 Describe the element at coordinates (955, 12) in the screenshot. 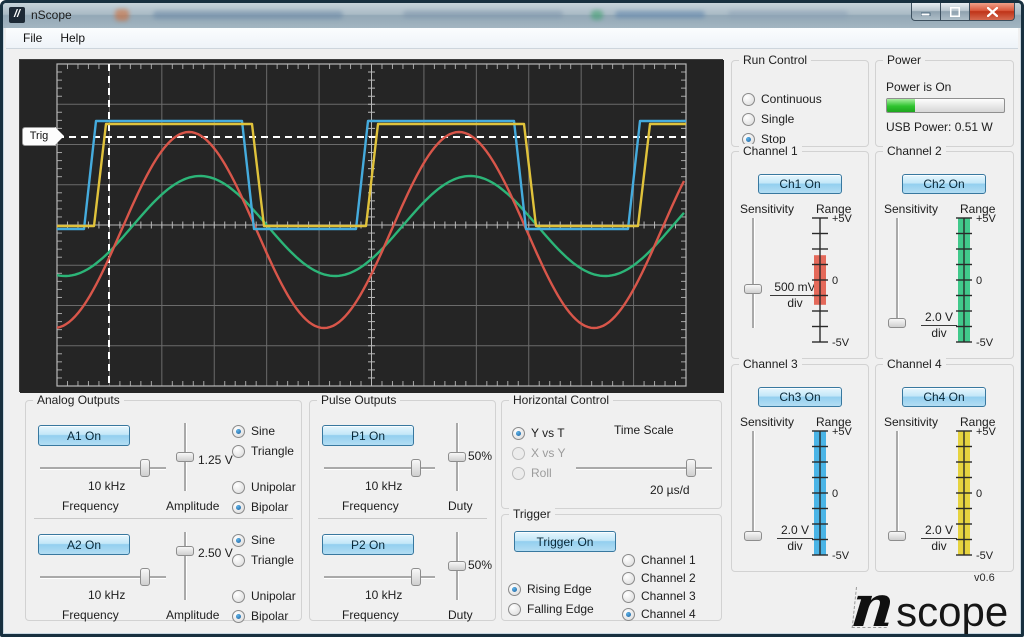

I see `maximize-button` at that location.